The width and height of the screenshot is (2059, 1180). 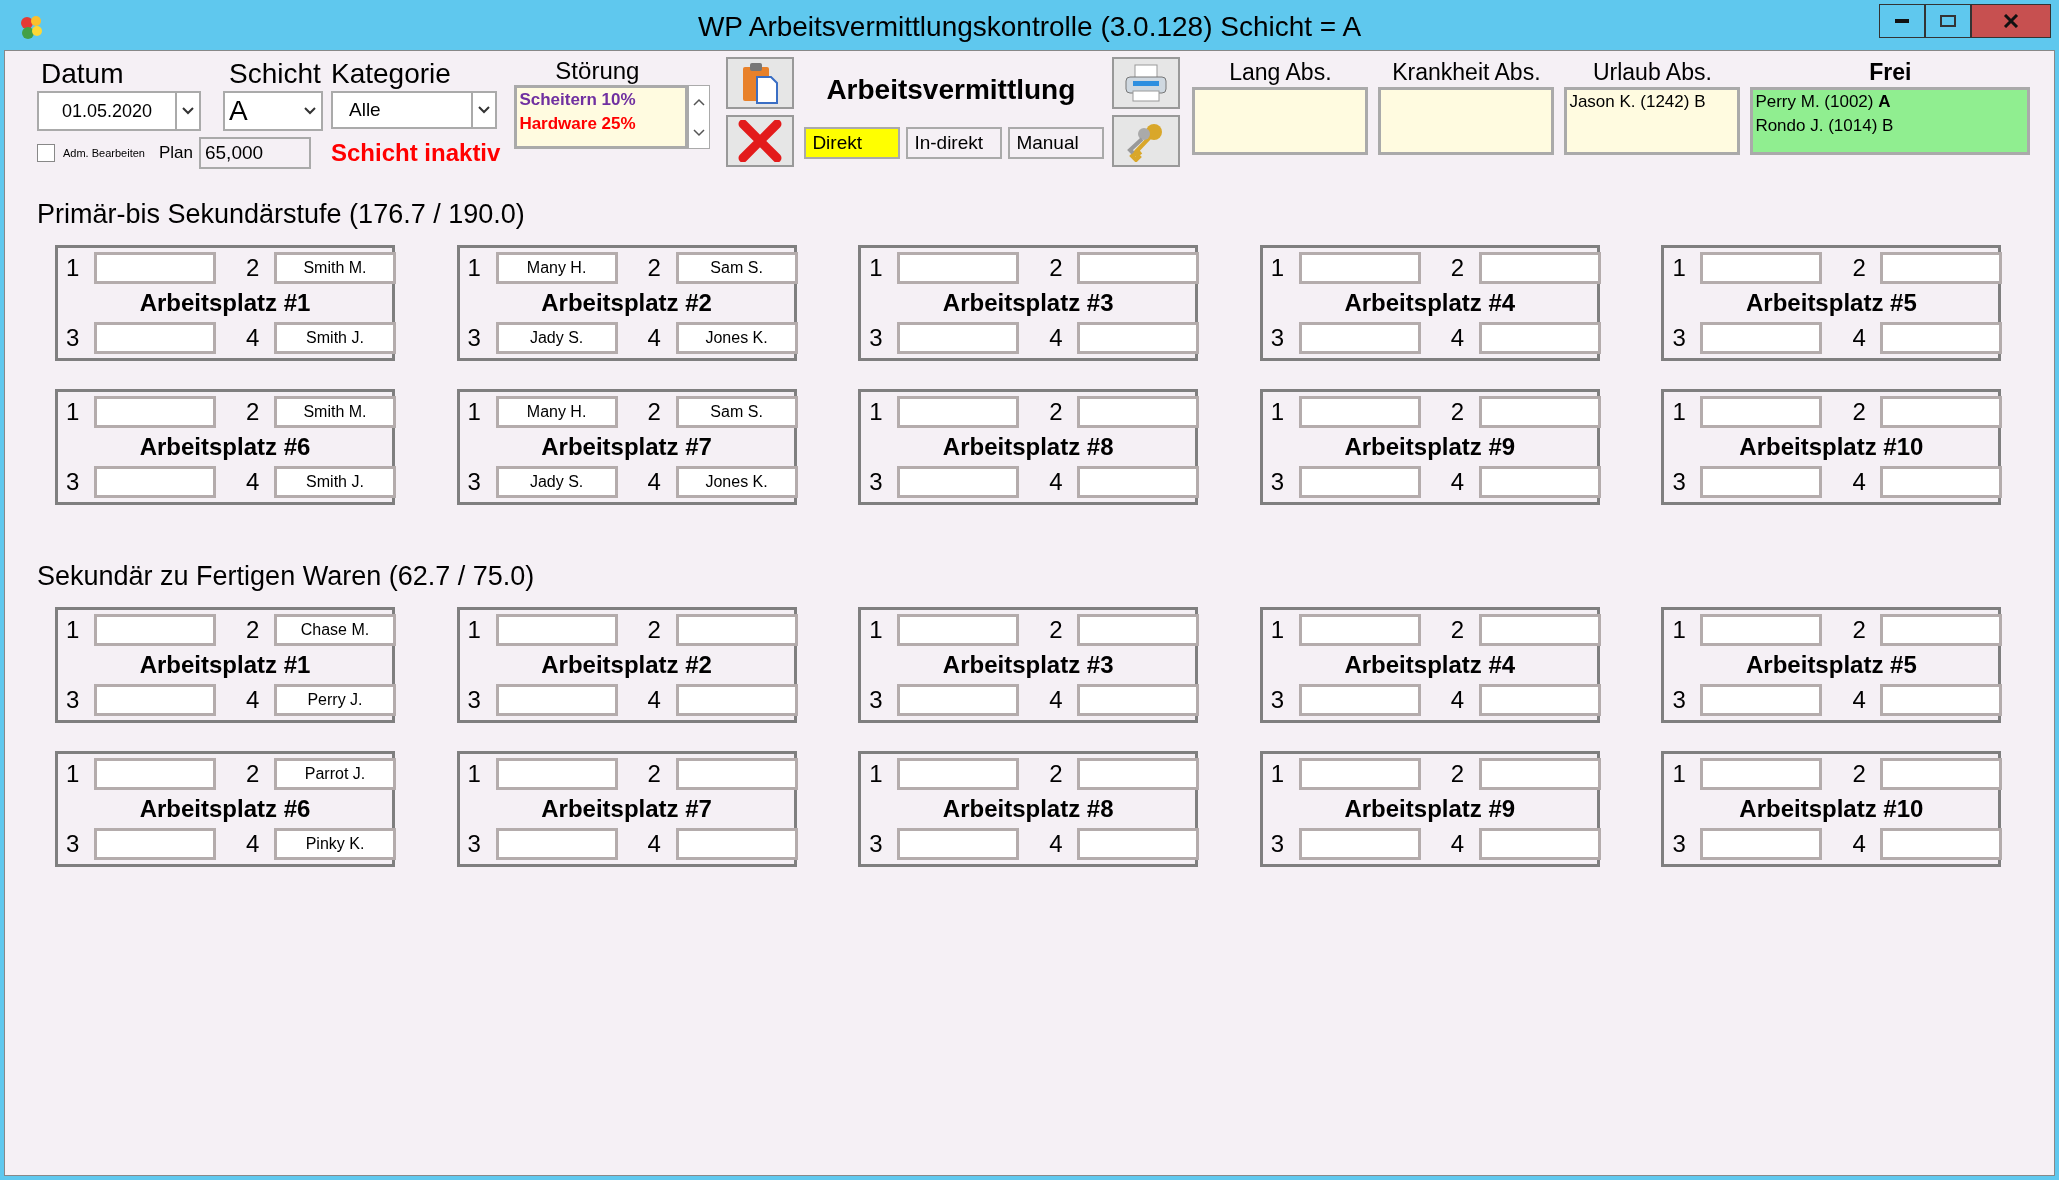 What do you see at coordinates (760, 141) in the screenshot?
I see `cancel-button` at bounding box center [760, 141].